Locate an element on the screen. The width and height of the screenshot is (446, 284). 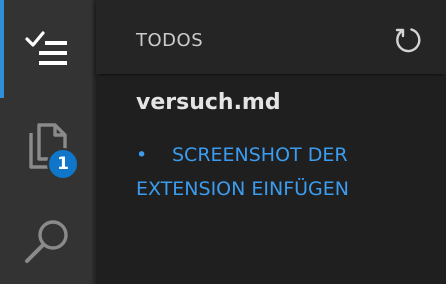
checklist-icon is located at coordinates (46, 48).